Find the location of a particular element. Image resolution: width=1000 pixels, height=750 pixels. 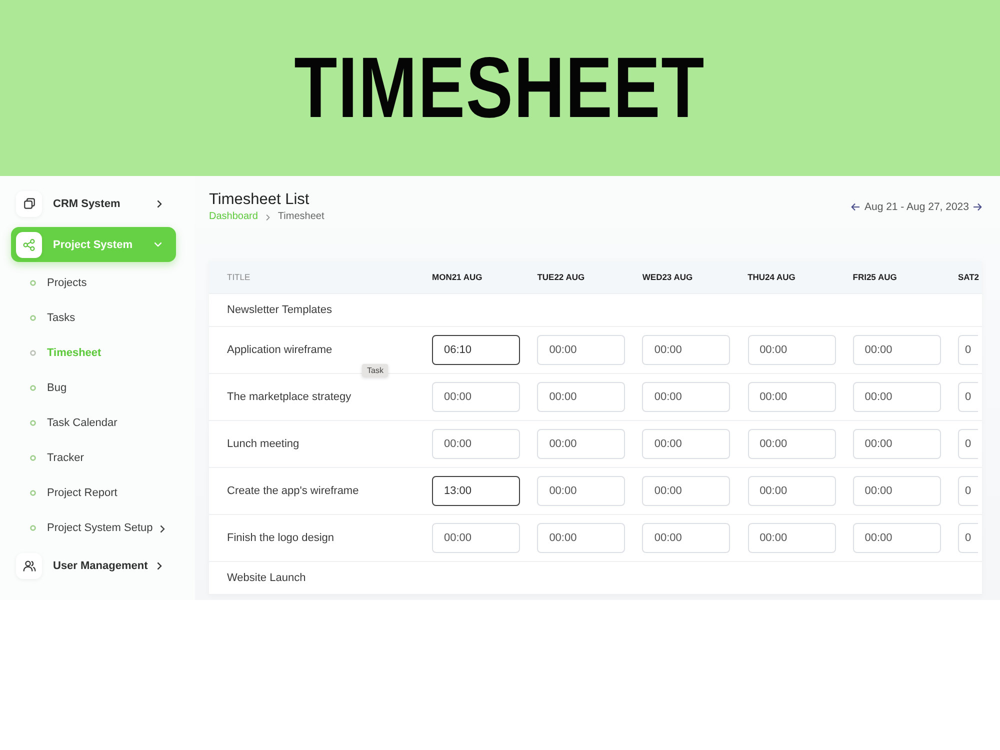

sidebar-submenu-item: Project Report is located at coordinates (93, 492).